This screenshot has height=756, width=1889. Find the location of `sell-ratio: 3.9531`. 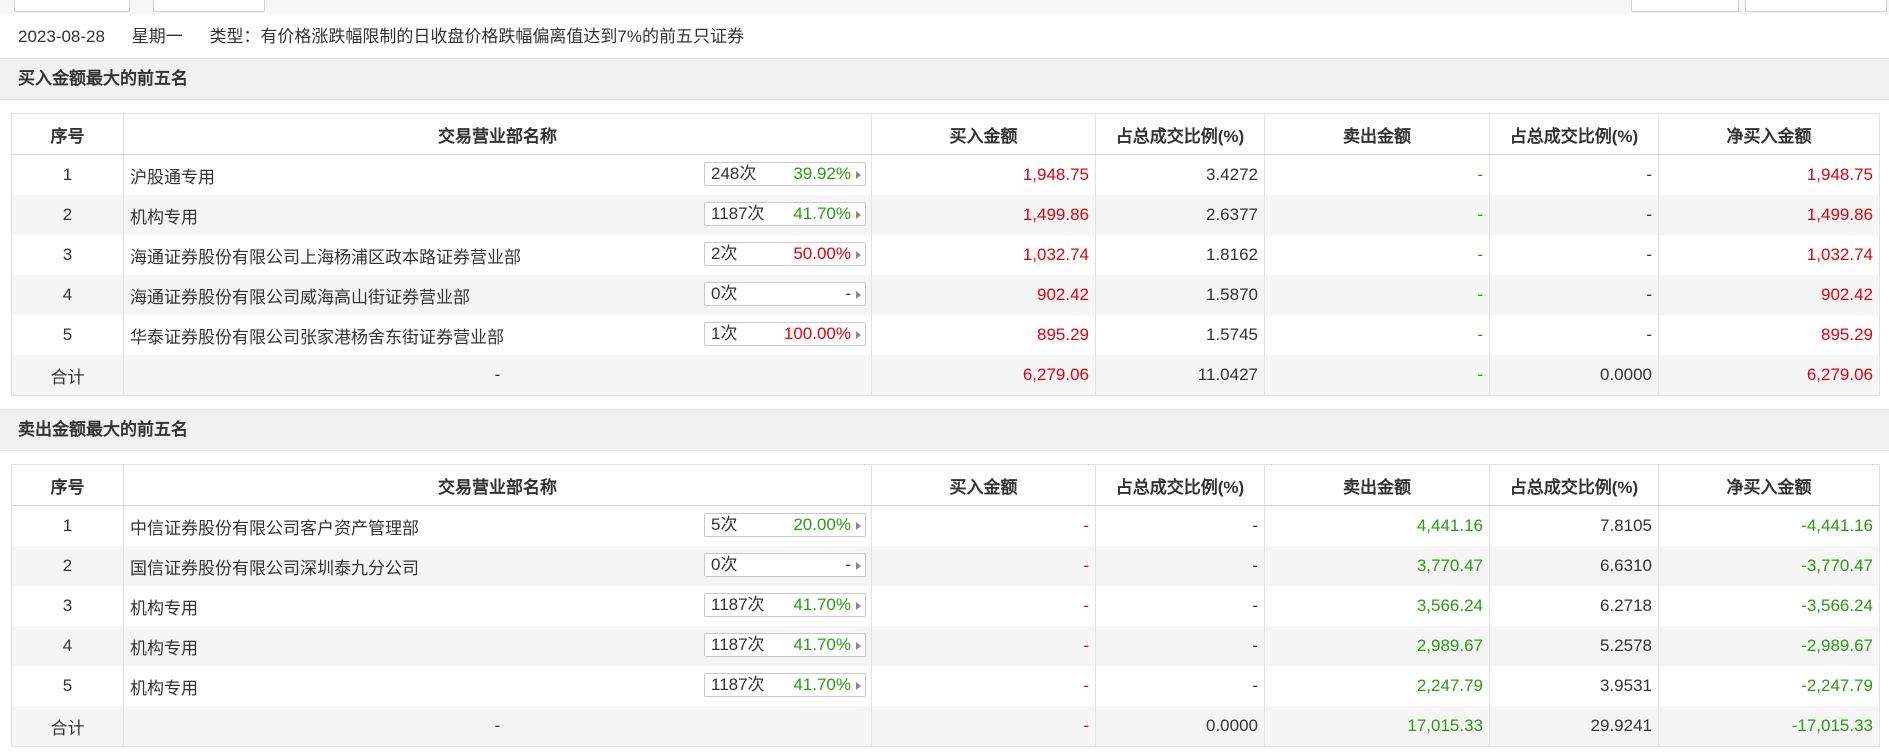

sell-ratio: 3.9531 is located at coordinates (1574, 686).